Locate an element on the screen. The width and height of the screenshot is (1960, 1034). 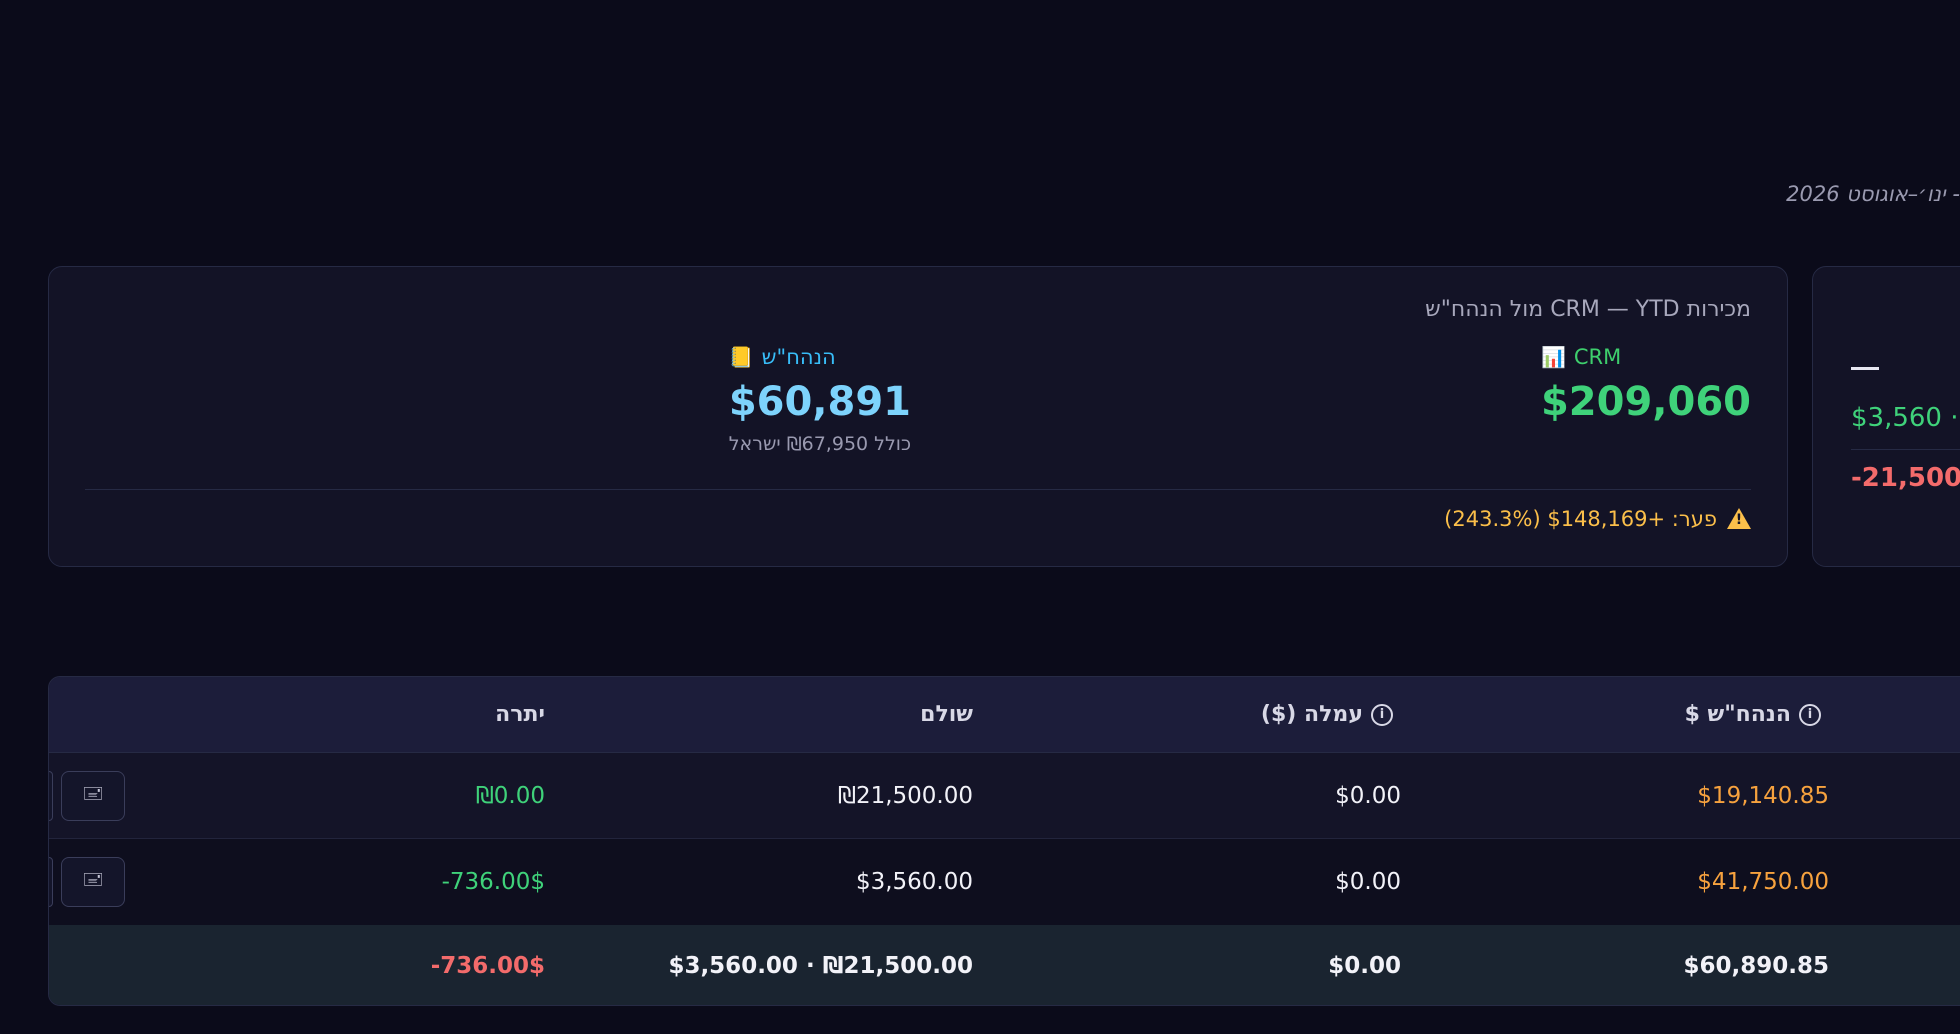
cell-books-usd: $19,140.85 is located at coordinates (1763, 795).